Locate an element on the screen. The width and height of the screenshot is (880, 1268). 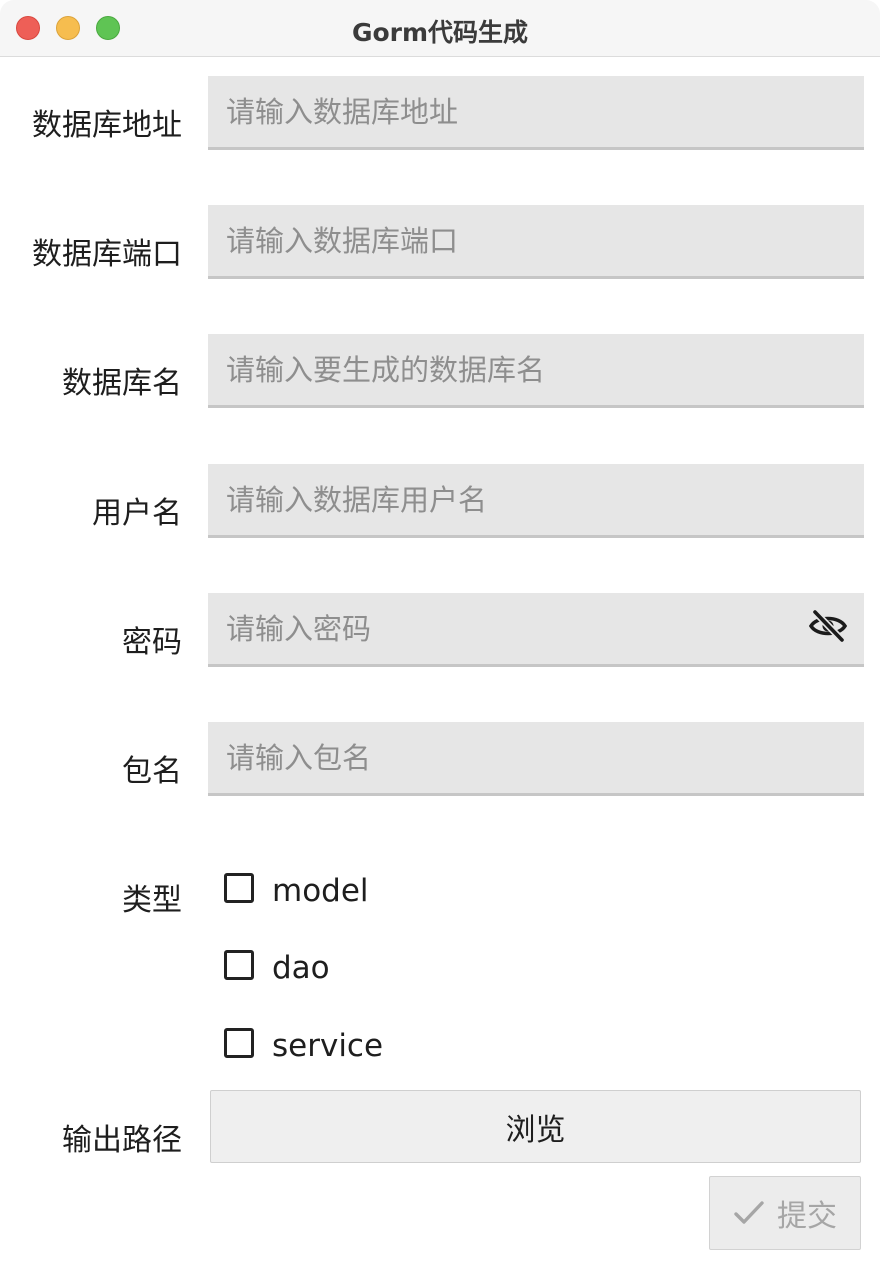
submit-button: 提交 is located at coordinates (785, 1213).